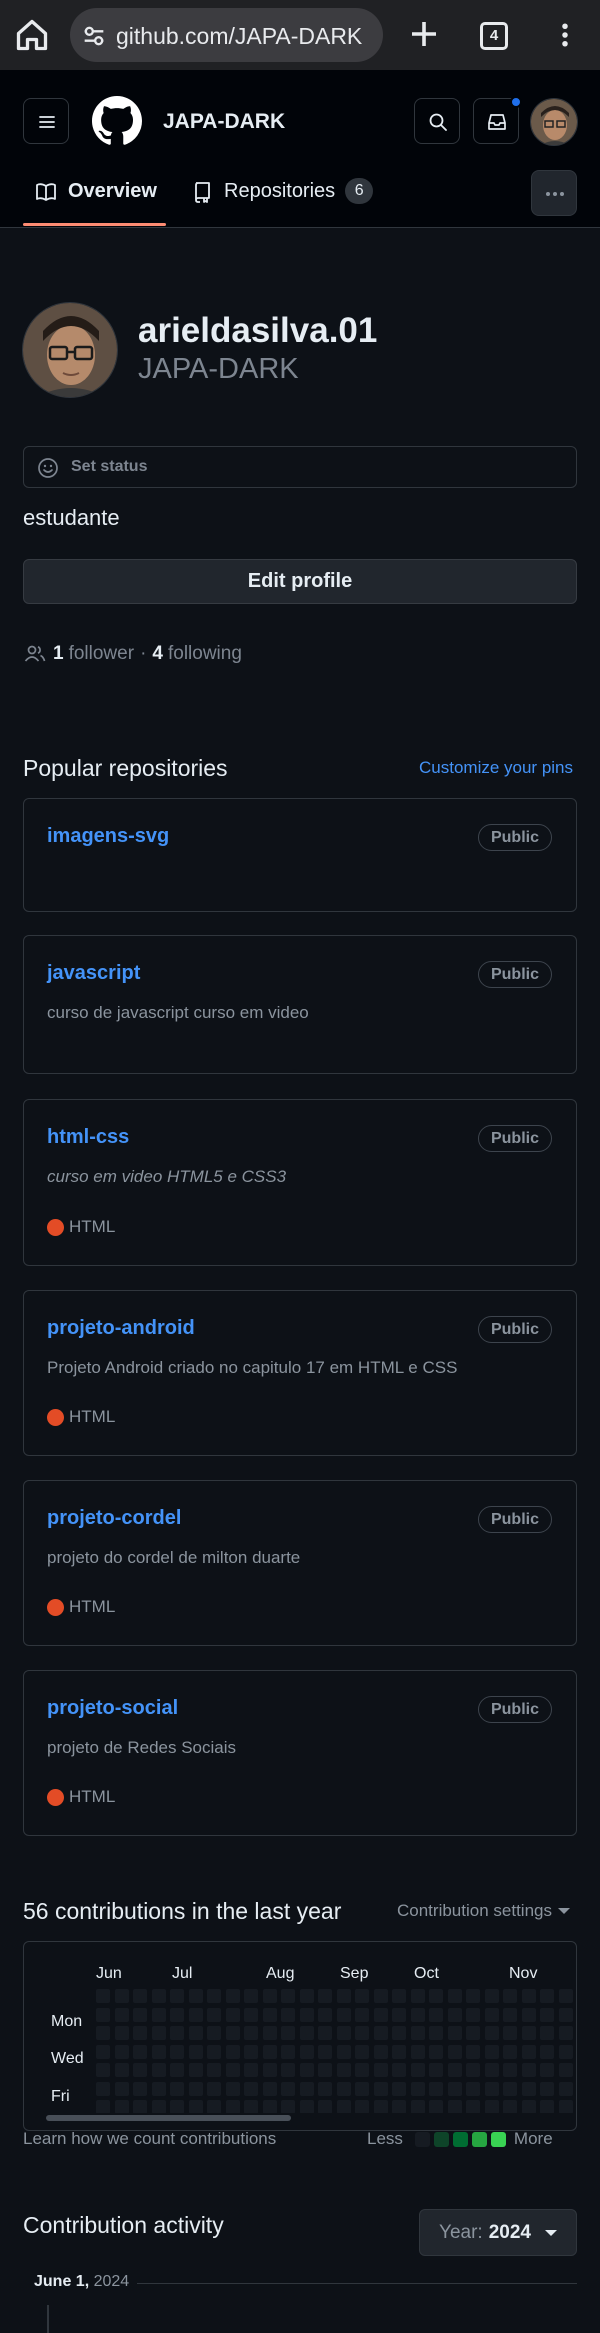  I want to click on user-avatar, so click(554, 122).